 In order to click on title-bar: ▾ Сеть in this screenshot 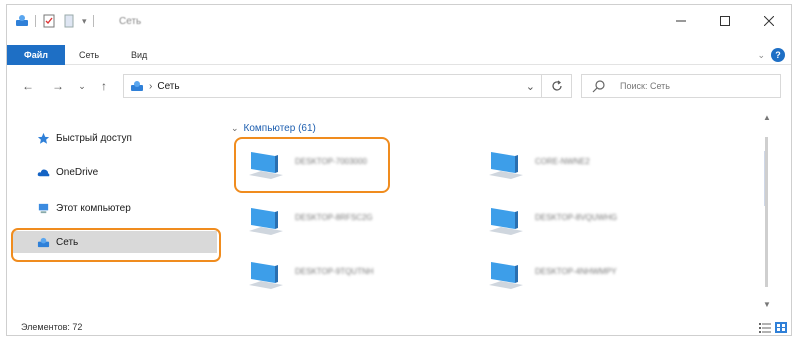, I will do `click(399, 21)`.